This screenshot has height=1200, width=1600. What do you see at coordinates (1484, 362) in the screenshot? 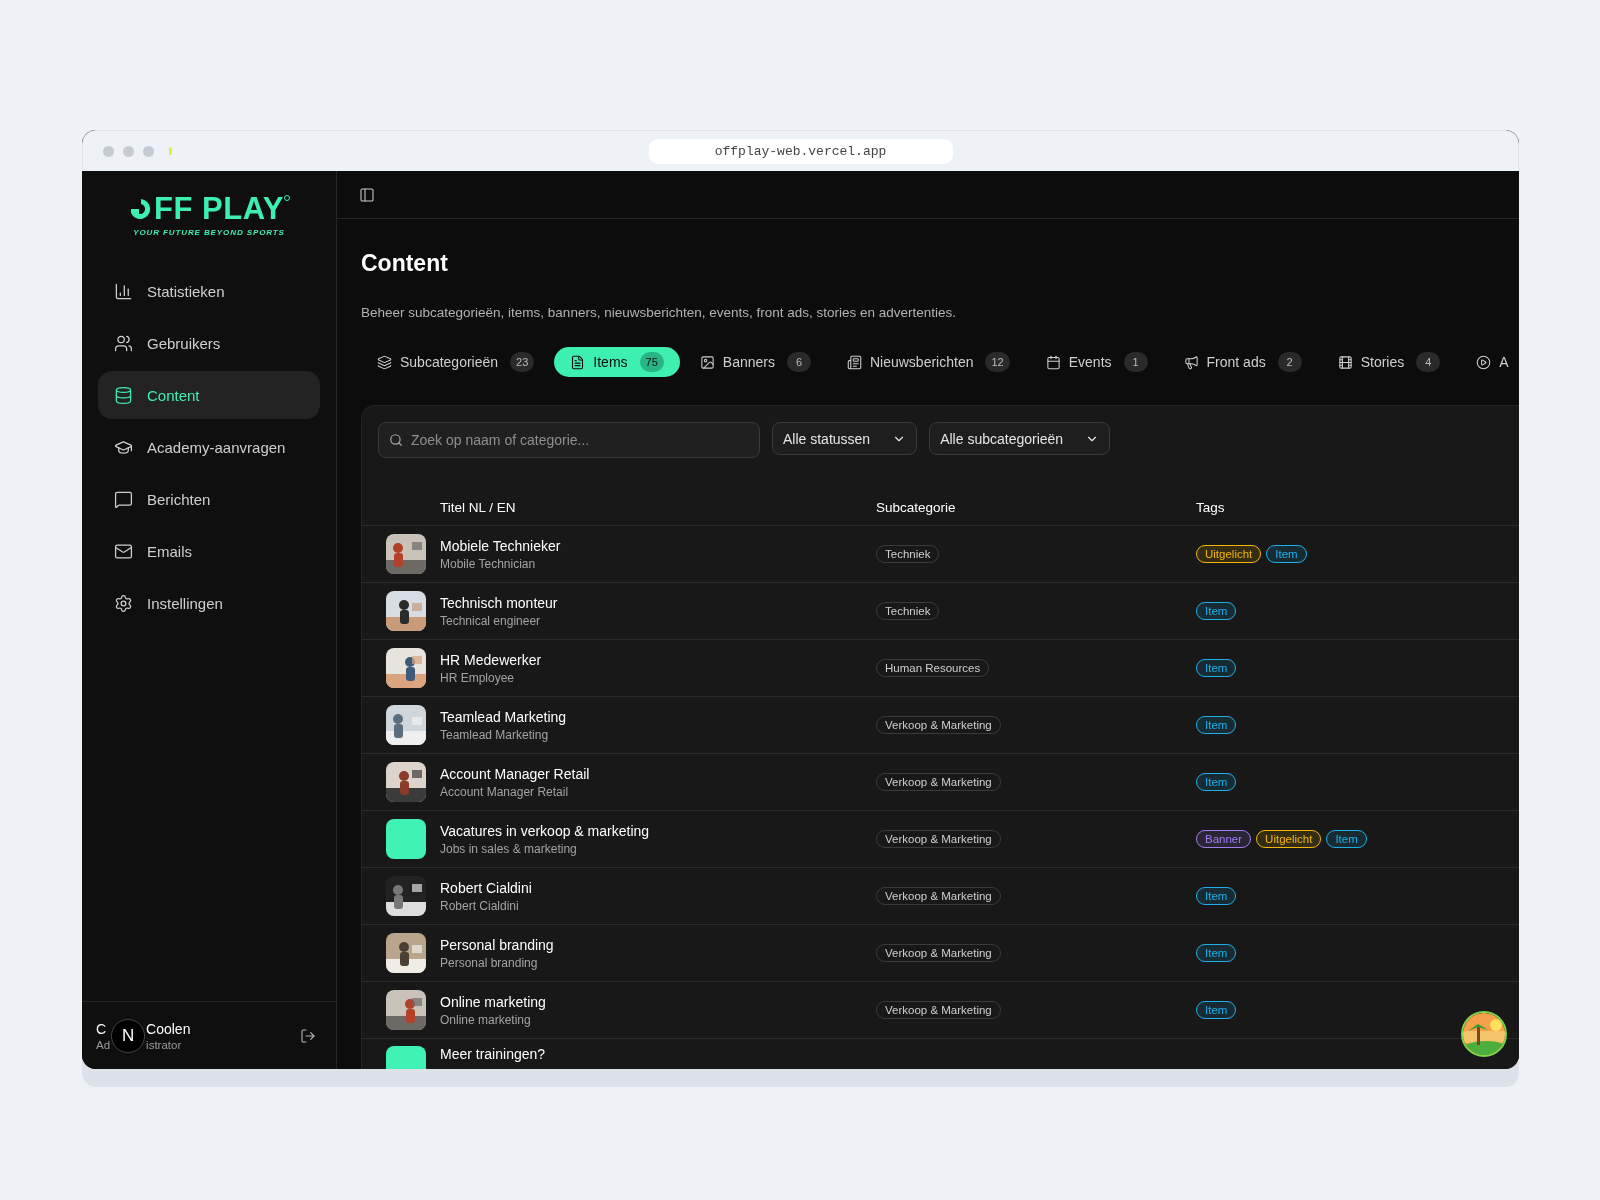
I see `play-icon` at bounding box center [1484, 362].